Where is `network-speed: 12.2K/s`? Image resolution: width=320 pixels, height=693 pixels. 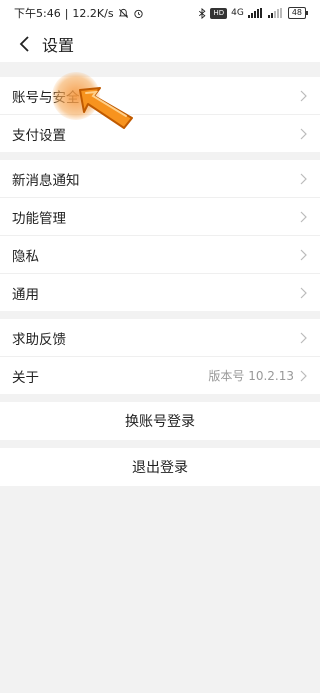 network-speed: 12.2K/s is located at coordinates (93, 13).